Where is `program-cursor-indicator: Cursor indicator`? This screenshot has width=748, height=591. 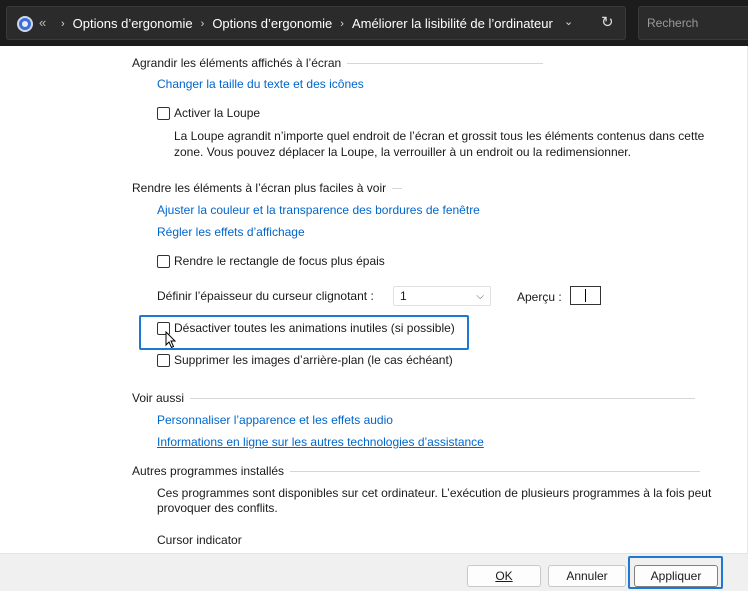 program-cursor-indicator: Cursor indicator is located at coordinates (199, 540).